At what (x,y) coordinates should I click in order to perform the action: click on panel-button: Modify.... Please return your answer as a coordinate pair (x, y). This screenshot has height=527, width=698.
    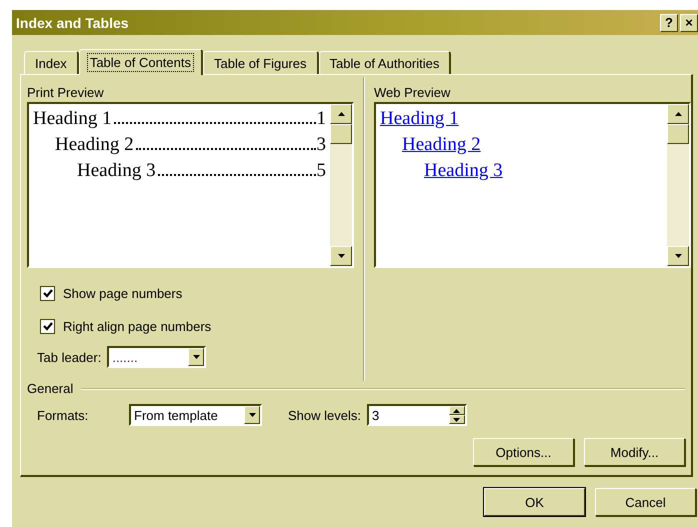
    Looking at the image, I should click on (634, 452).